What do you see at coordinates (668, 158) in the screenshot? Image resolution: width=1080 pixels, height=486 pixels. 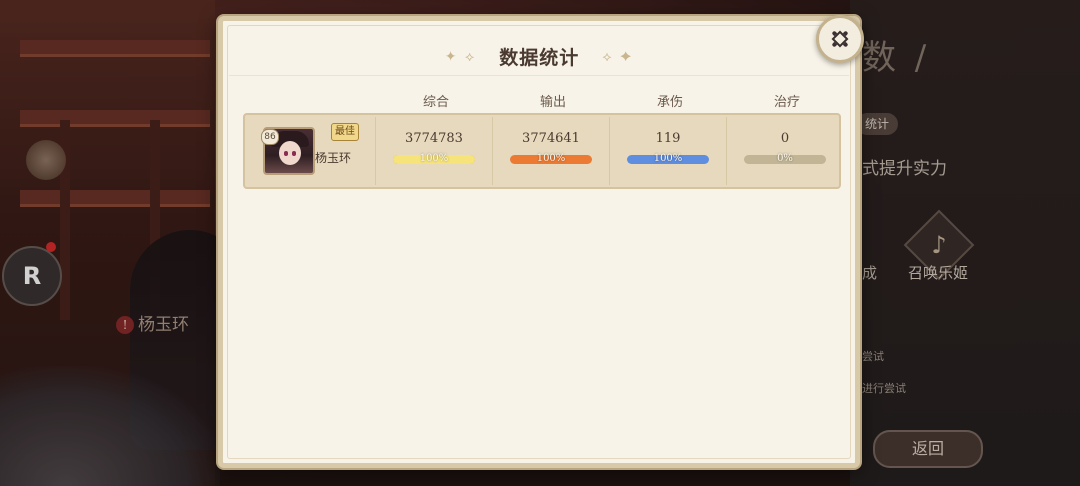 I see `percent-label-damage-taken: 100%` at bounding box center [668, 158].